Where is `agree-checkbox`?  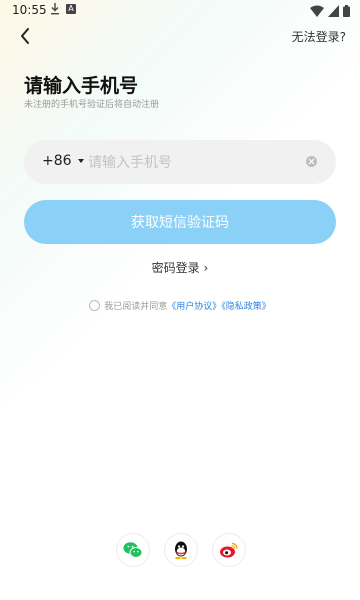 agree-checkbox is located at coordinates (95, 305).